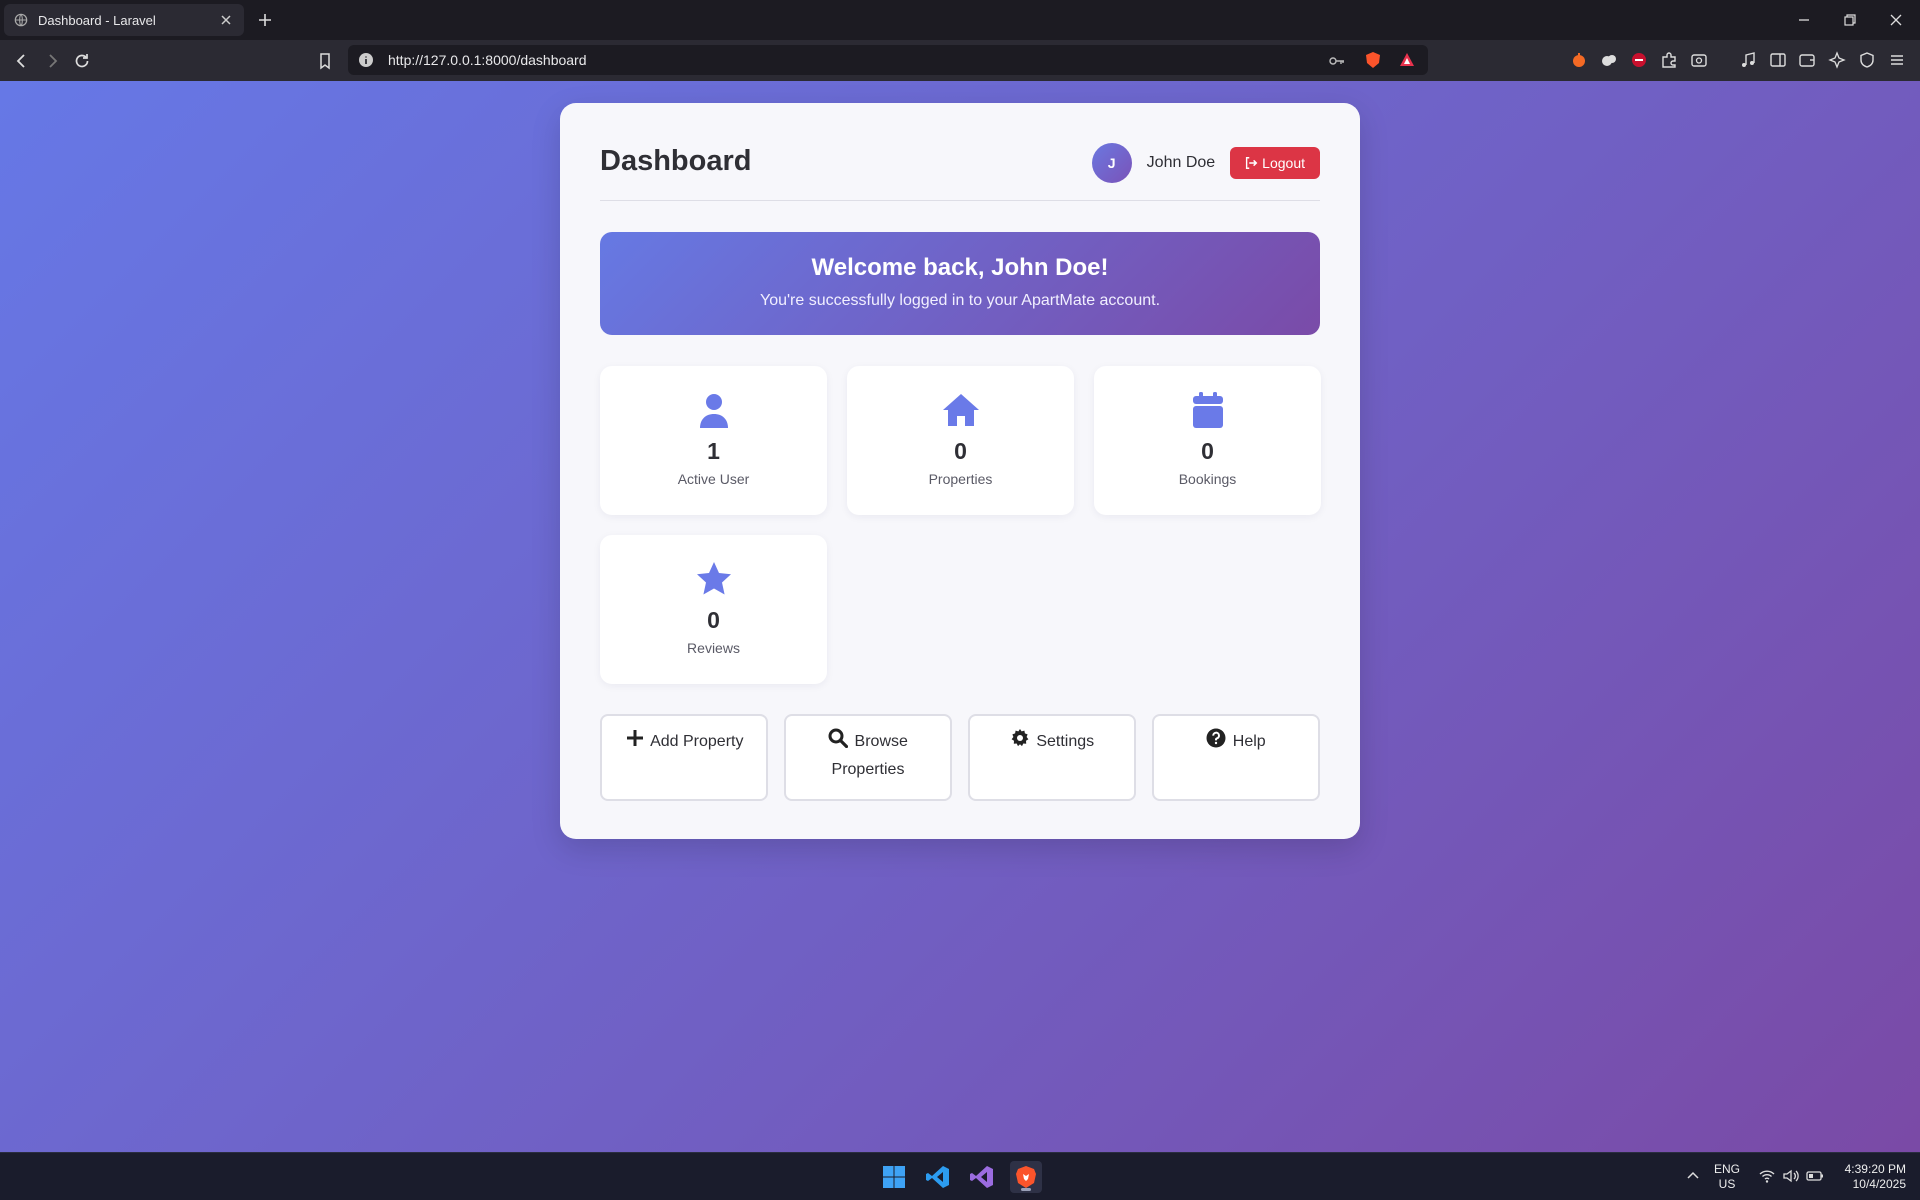  Describe the element at coordinates (1727, 1184) in the screenshot. I see `language-region: US` at that location.